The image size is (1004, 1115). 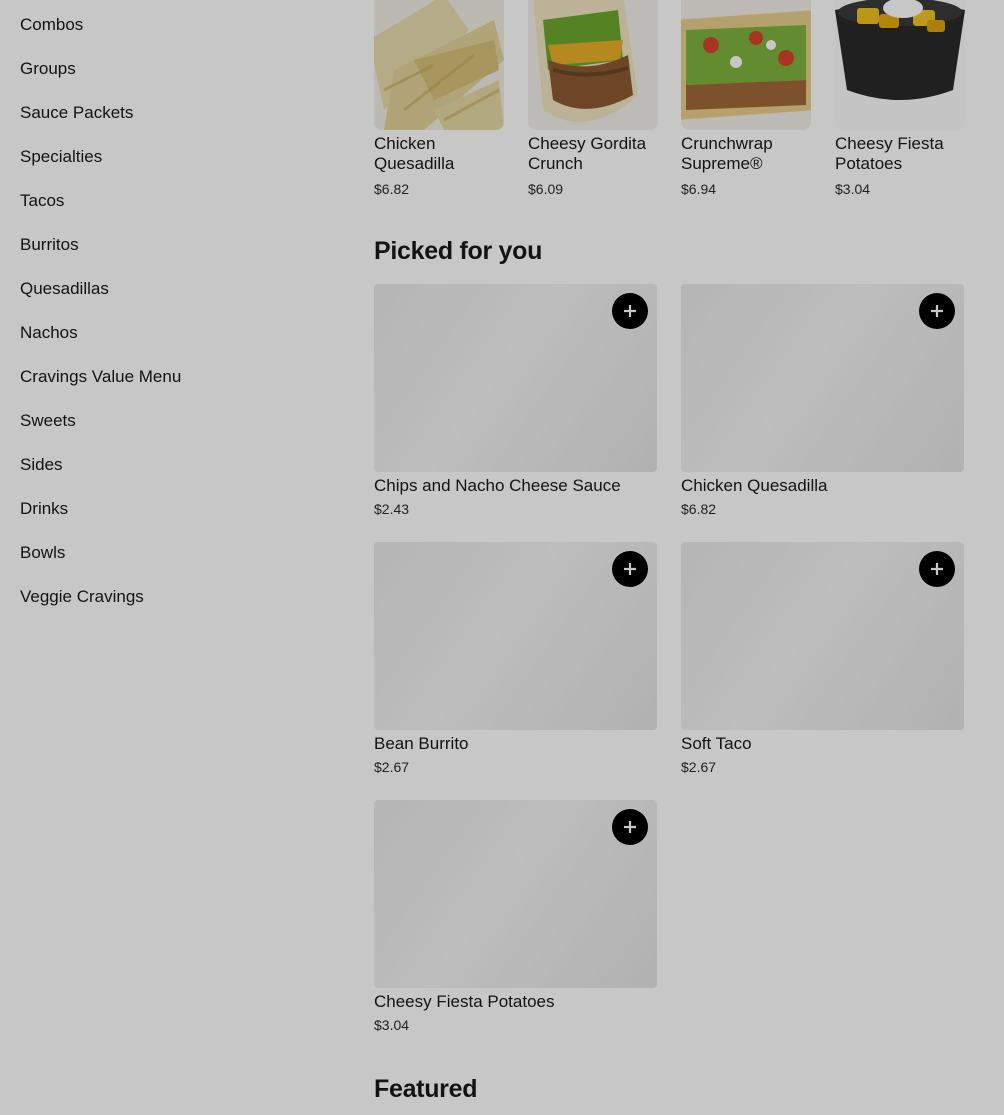 What do you see at coordinates (587, 153) in the screenshot?
I see `top-item-name: Cheesy Gordita Crunch` at bounding box center [587, 153].